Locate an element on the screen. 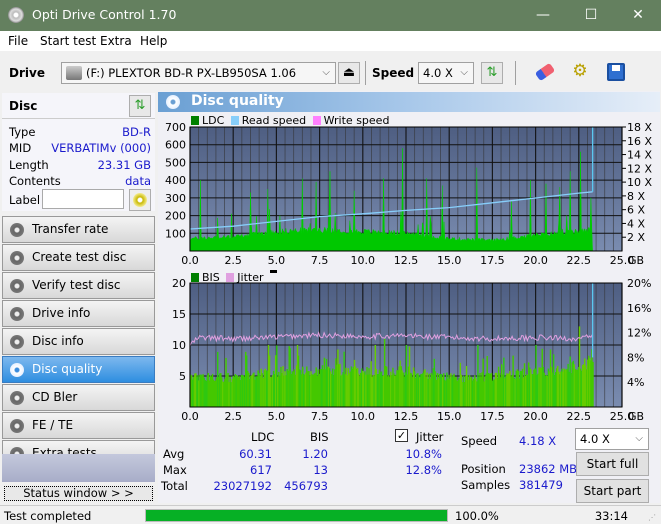 This screenshot has height=524, width=661. status-window-button: Status window > > is located at coordinates (78, 493).